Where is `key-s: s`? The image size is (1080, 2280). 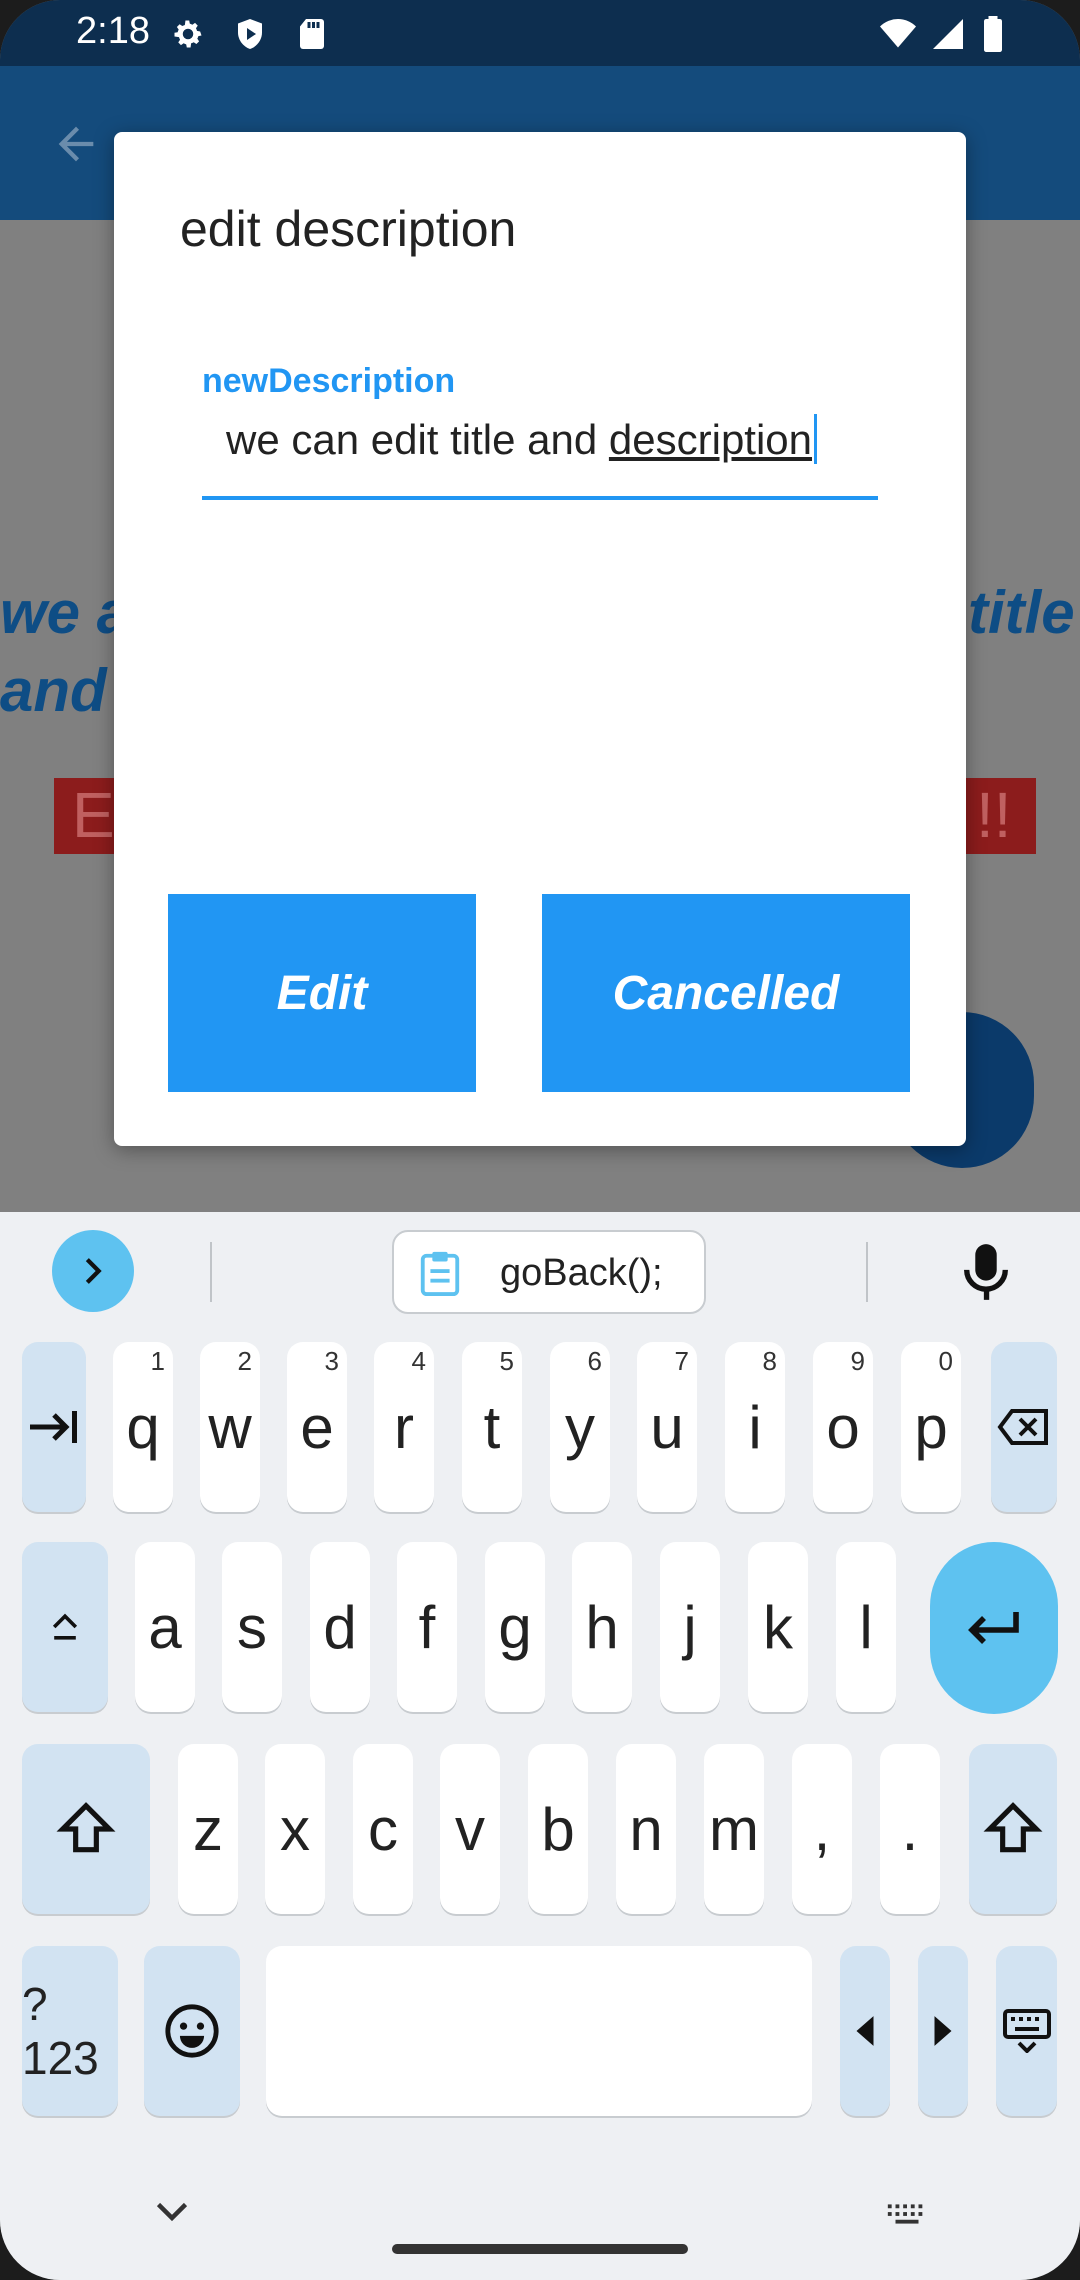
key-s: s is located at coordinates (252, 1627).